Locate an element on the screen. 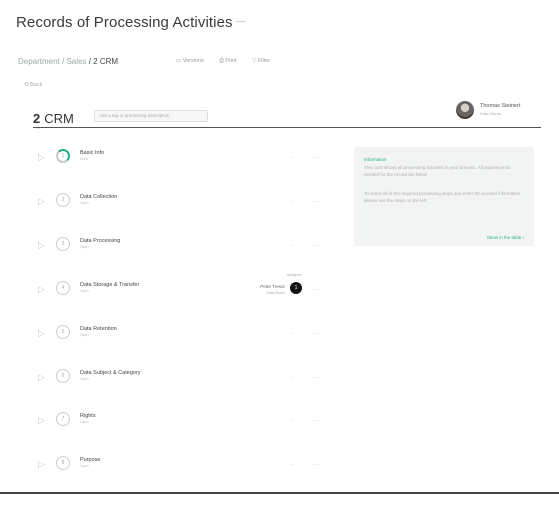 This screenshot has height=511, width=559. step-item: ▷ 8 Purpose Open — —— is located at coordinates (165, 469).